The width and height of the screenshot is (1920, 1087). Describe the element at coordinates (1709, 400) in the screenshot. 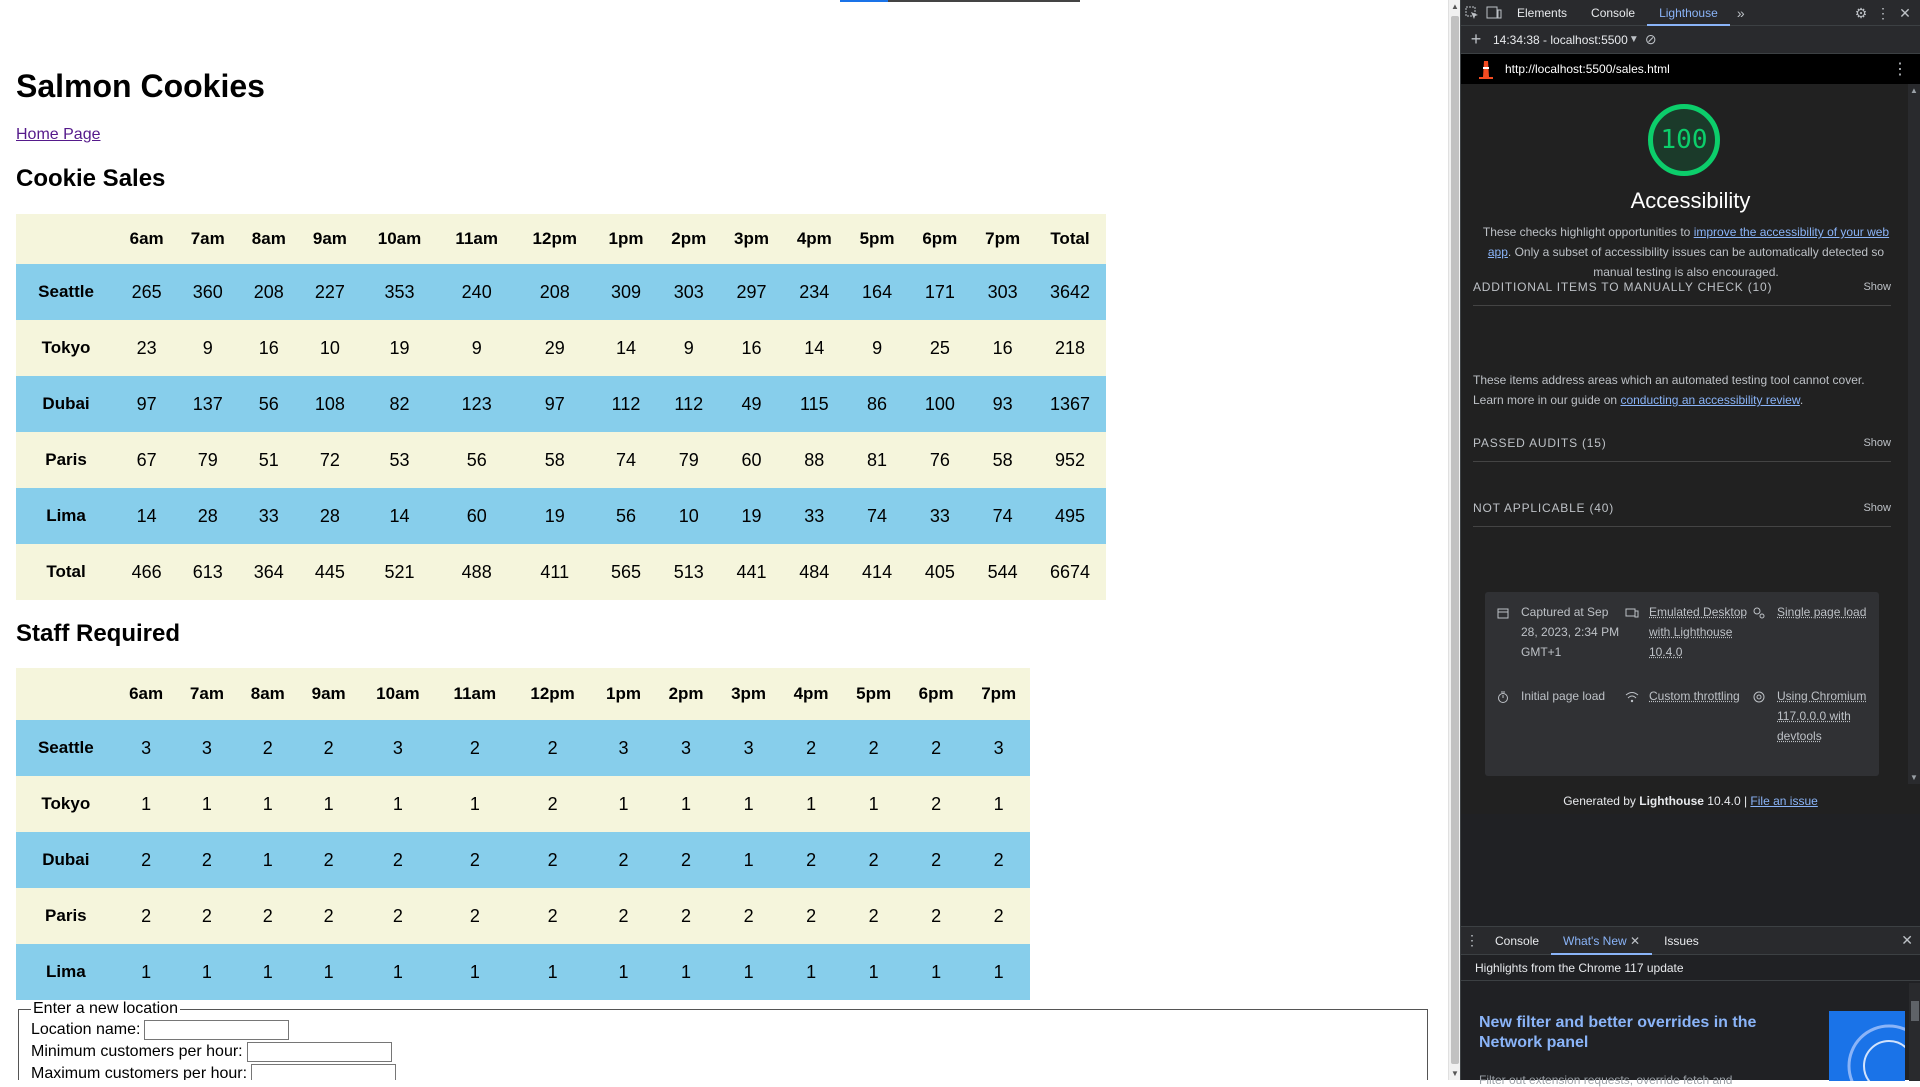

I see `accessibility-review-link: conducting an accessibility review` at that location.